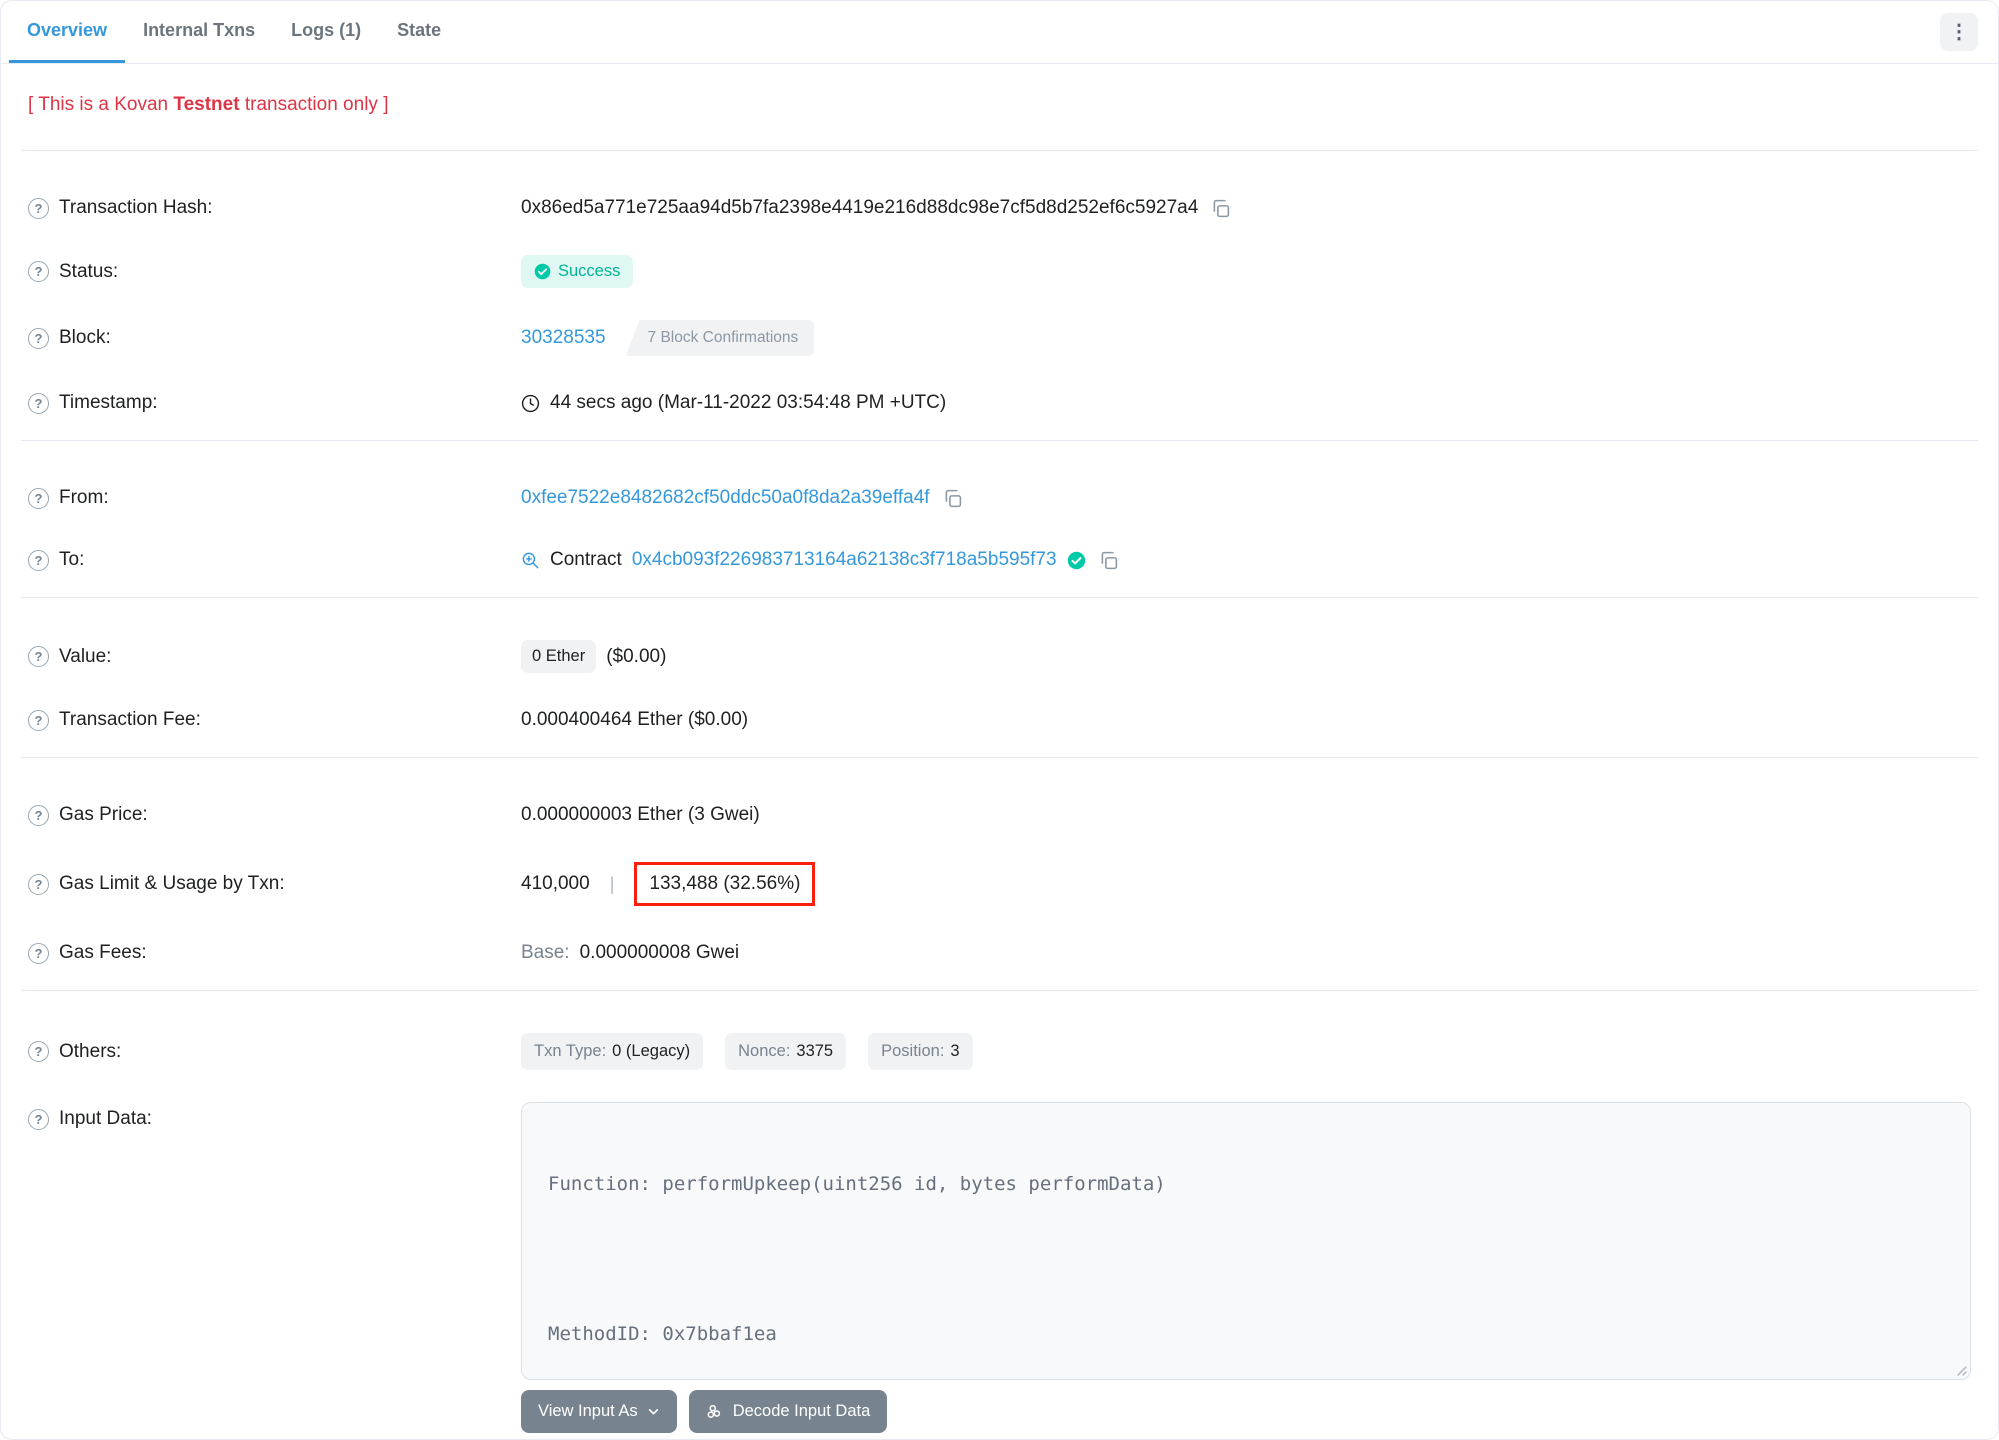 The width and height of the screenshot is (1999, 1440). Describe the element at coordinates (274, 657) in the screenshot. I see `value-label-cell: ? Value:` at that location.